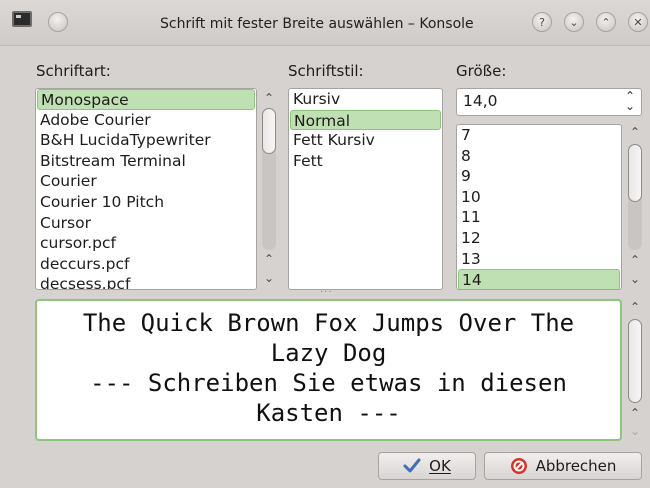 The width and height of the screenshot is (650, 488). I want to click on font-style-list: Kursiv Normal Fett Kursiv Fett, so click(365, 189).